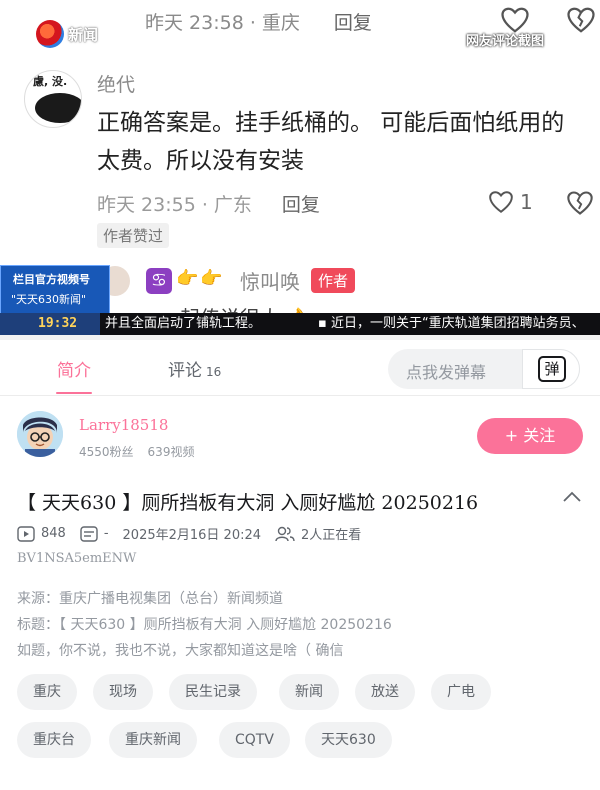  What do you see at coordinates (89, 533) in the screenshot?
I see `danmaku-count-icon` at bounding box center [89, 533].